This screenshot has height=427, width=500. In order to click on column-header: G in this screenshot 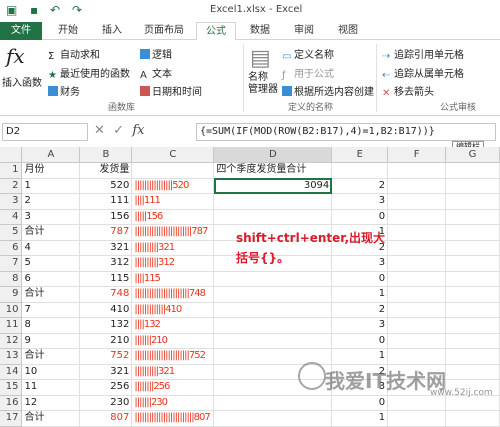, I will do `click(472, 155)`.